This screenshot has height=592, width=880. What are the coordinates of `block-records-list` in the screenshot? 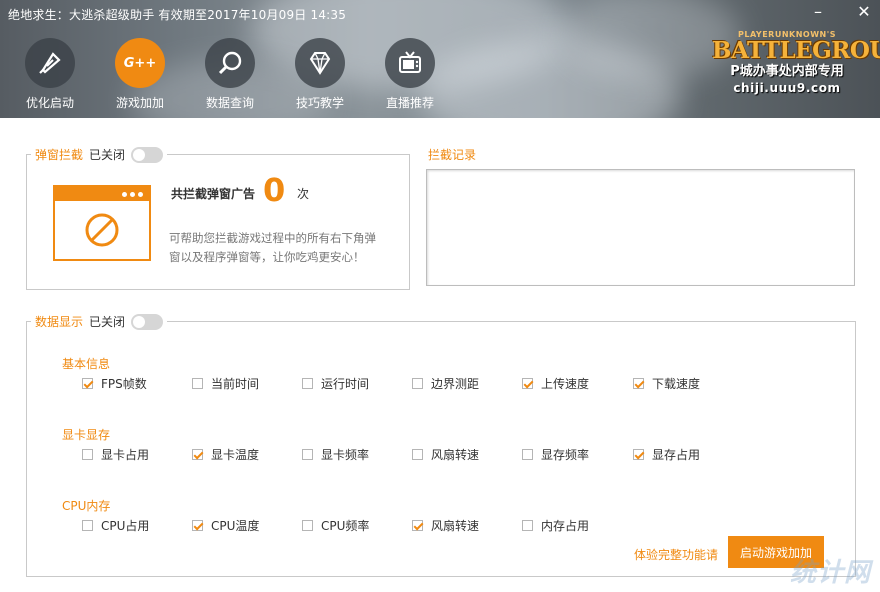 It's located at (640, 227).